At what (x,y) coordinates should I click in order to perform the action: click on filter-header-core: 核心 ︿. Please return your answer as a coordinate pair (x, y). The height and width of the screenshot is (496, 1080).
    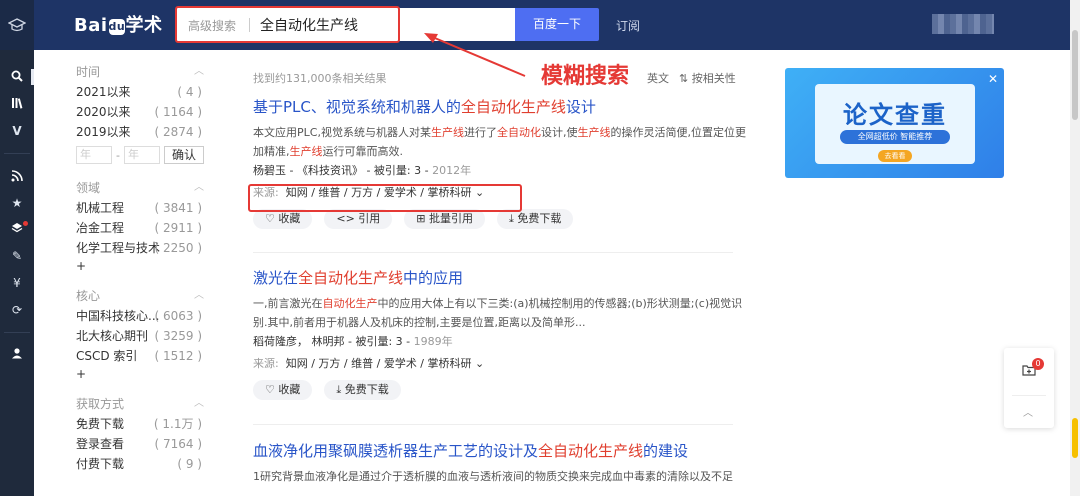
    Looking at the image, I should click on (141, 296).